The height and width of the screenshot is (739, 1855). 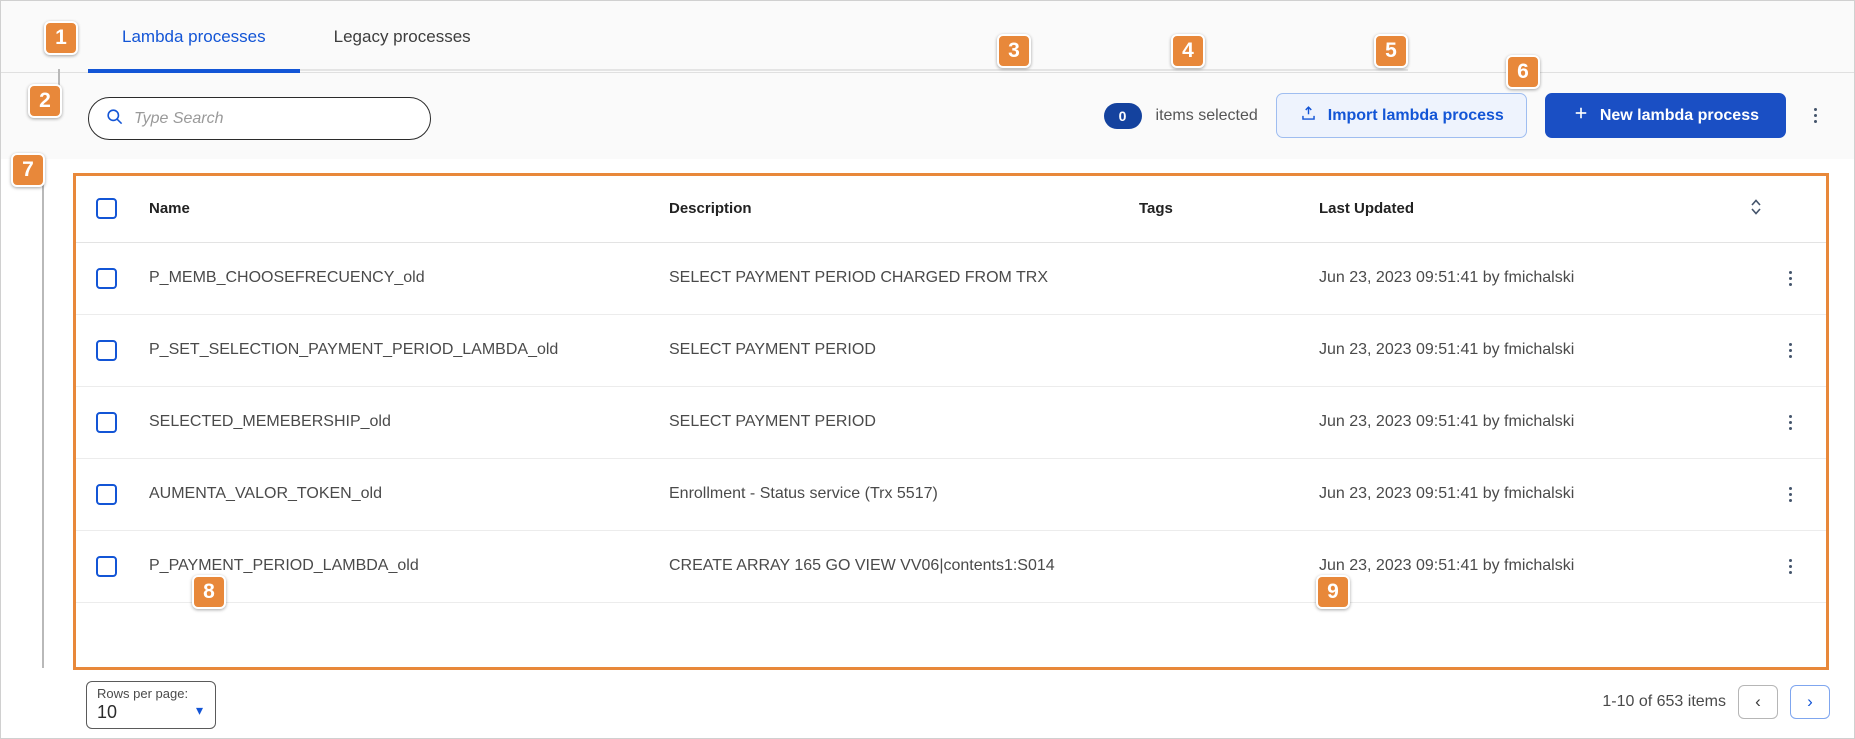 What do you see at coordinates (199, 710) in the screenshot?
I see `chevron-down-icon: ▾` at bounding box center [199, 710].